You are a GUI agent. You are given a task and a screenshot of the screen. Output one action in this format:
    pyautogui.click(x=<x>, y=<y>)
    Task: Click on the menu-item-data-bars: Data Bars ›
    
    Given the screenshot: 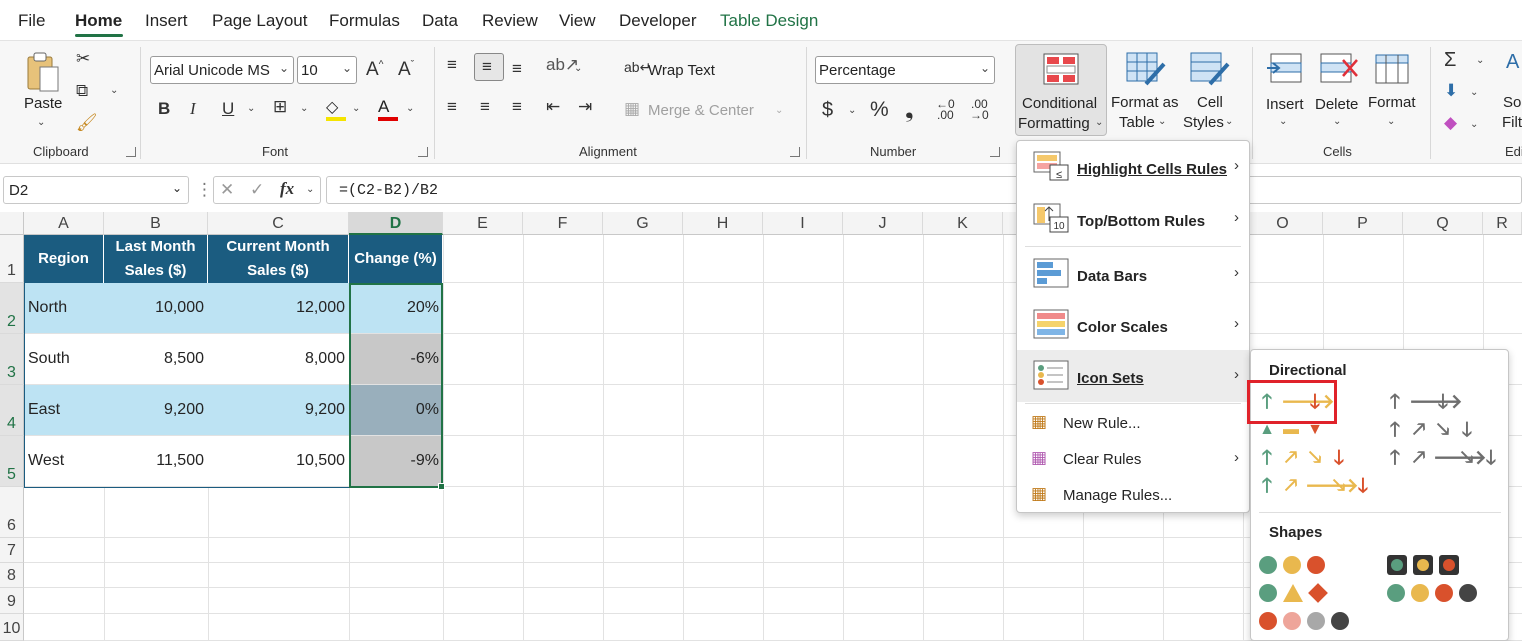 What is the action you would take?
    pyautogui.click(x=1133, y=274)
    